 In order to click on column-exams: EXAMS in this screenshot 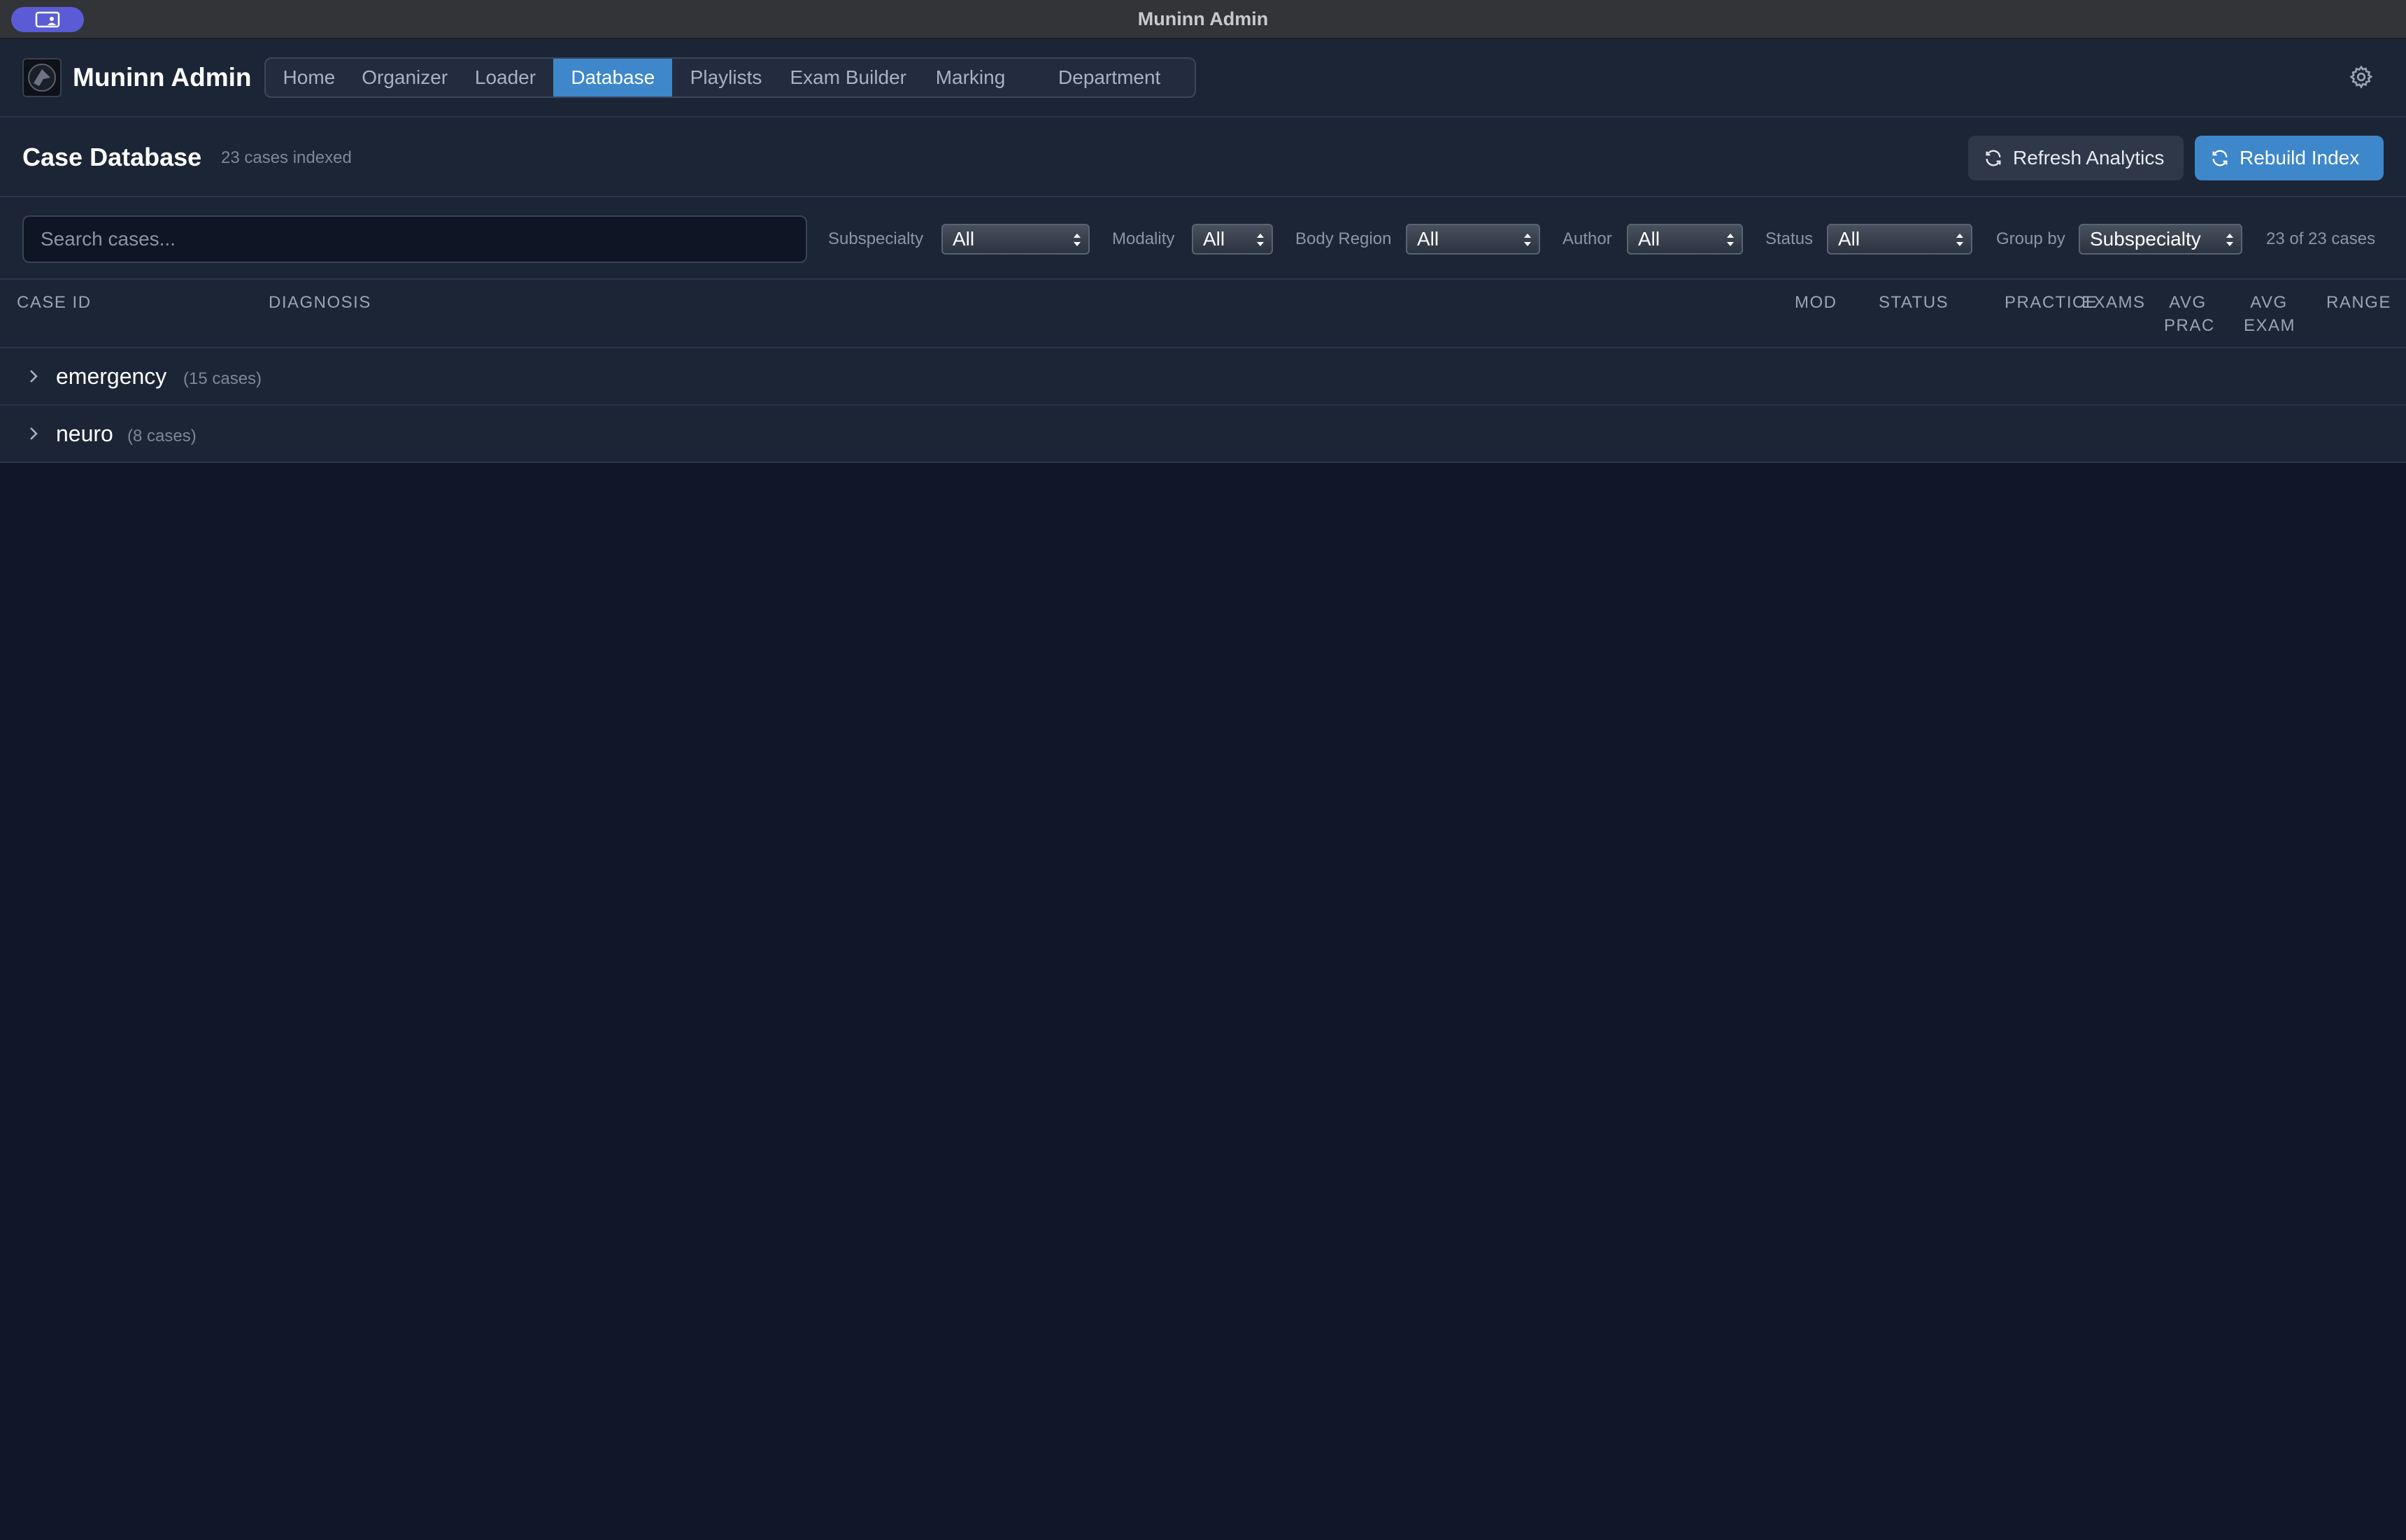, I will do `click(2113, 303)`.